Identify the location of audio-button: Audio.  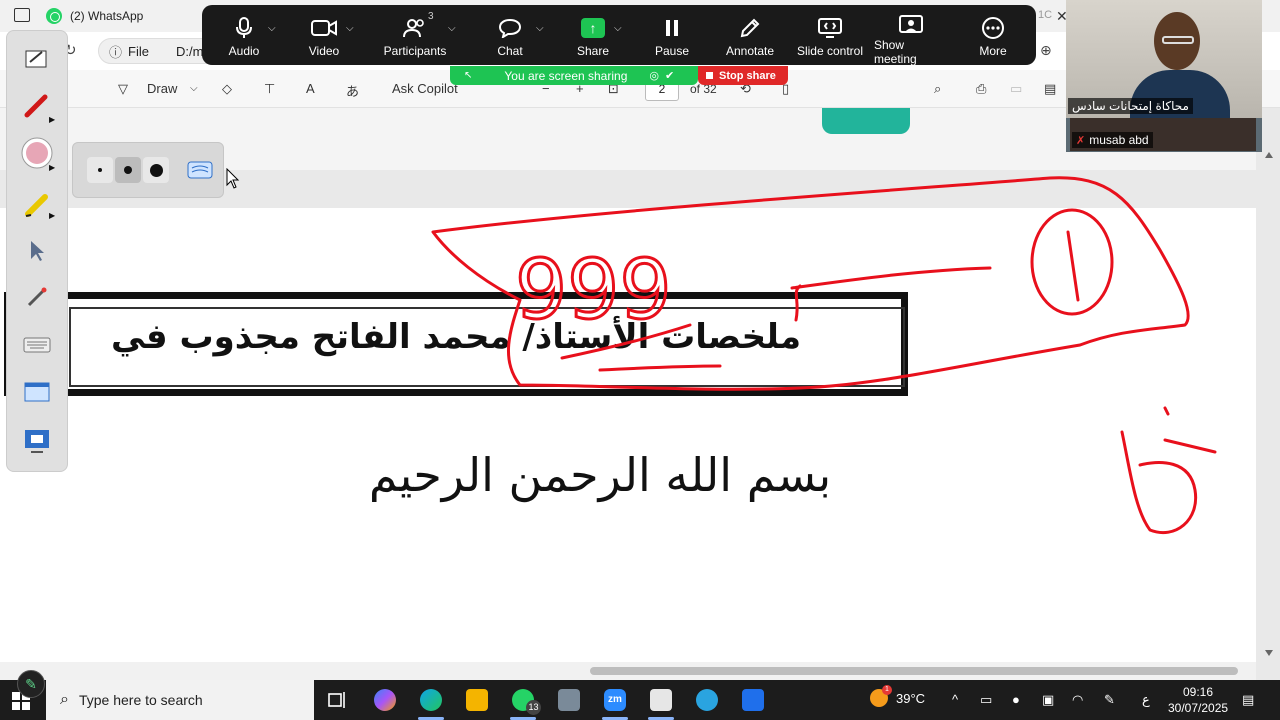
(244, 35).